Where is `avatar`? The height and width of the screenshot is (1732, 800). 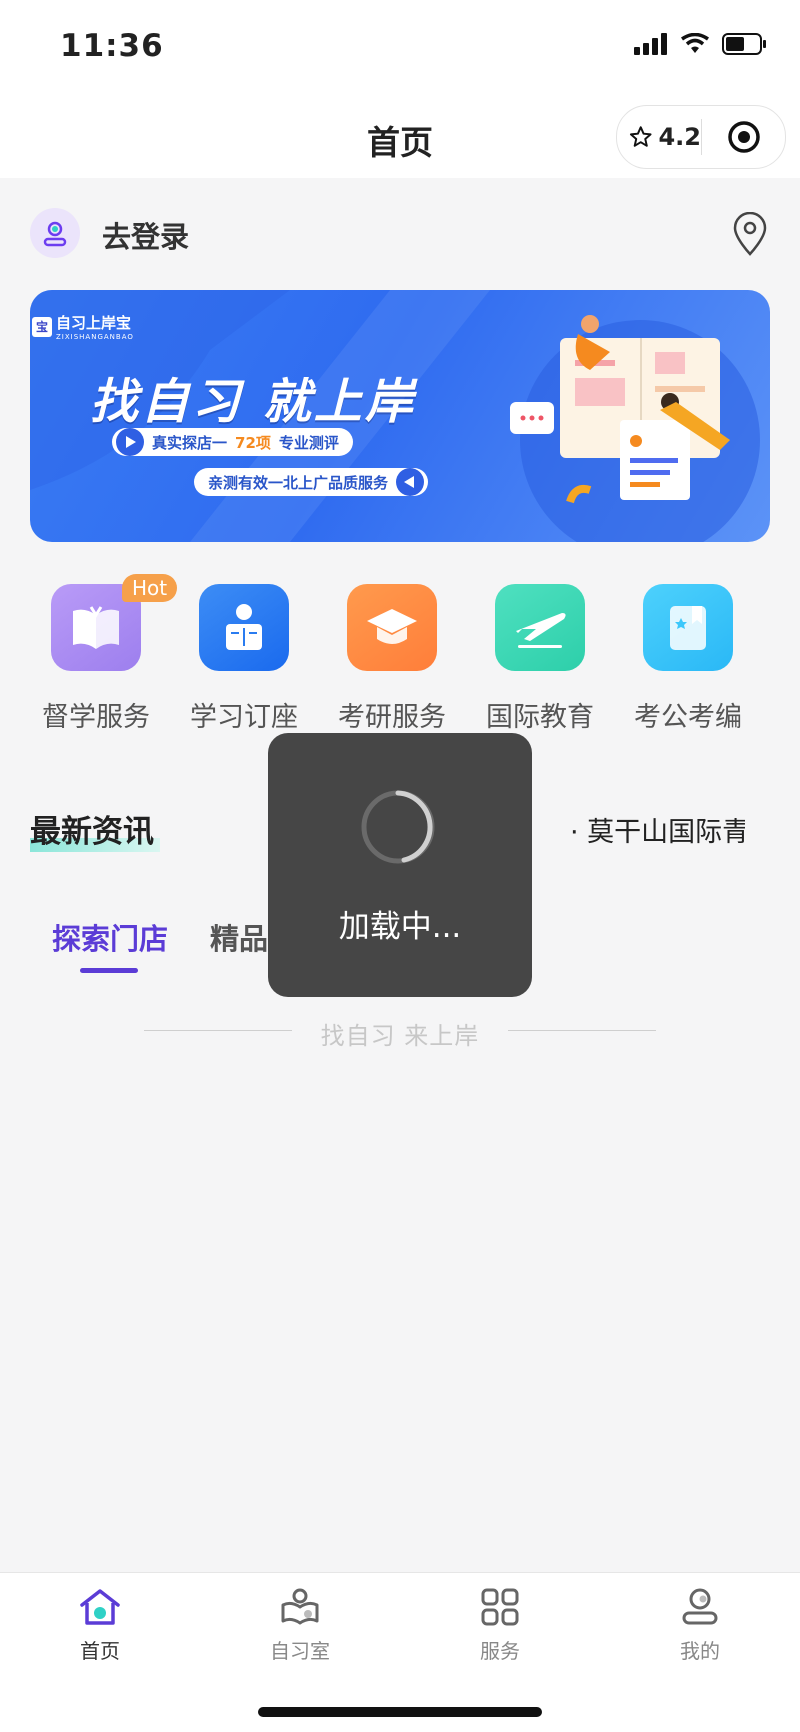
avatar is located at coordinates (55, 233).